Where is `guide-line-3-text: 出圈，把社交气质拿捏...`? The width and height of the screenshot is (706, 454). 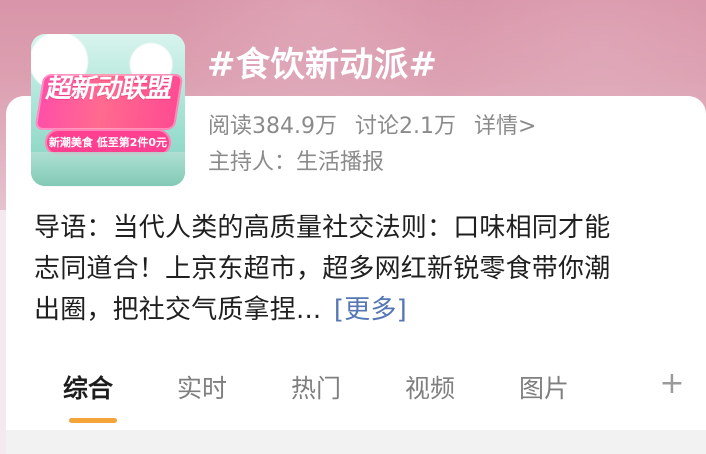
guide-line-3-text: 出圈，把社交气质拿捏... is located at coordinates (178, 310).